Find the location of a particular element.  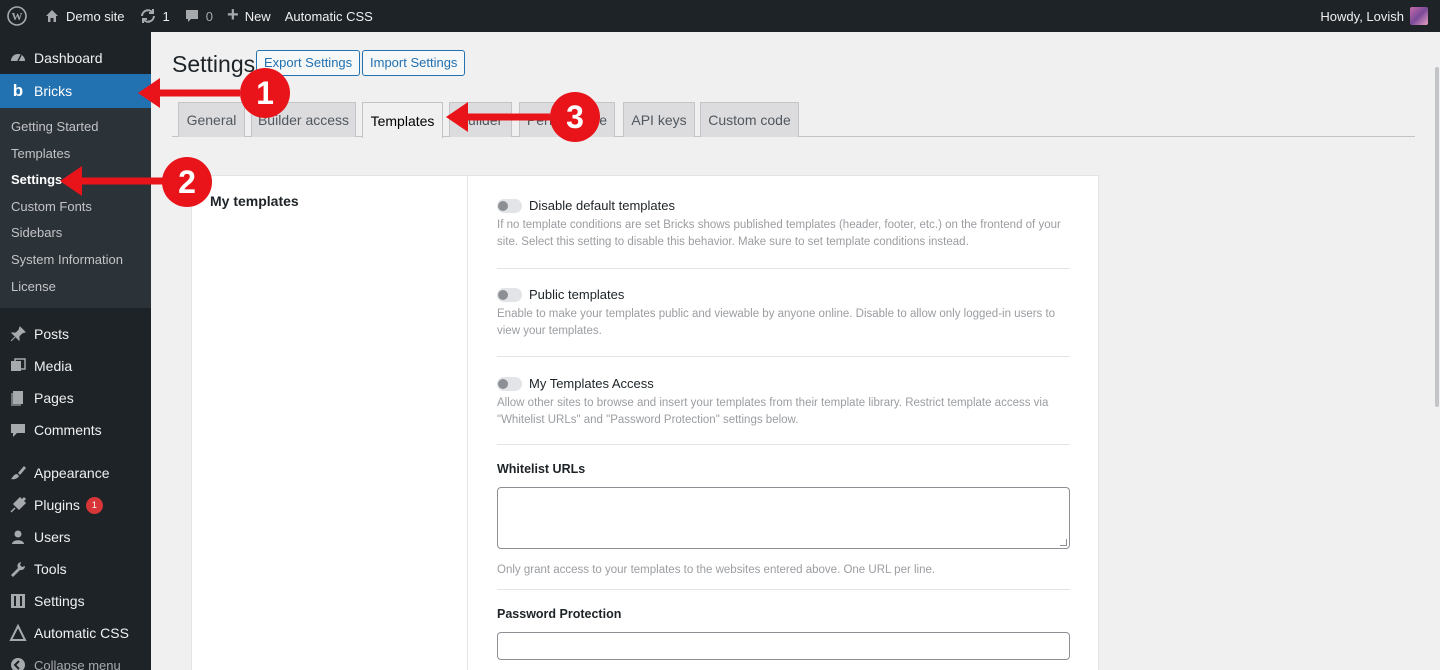

bricks-logo-icon: b is located at coordinates (18, 90).